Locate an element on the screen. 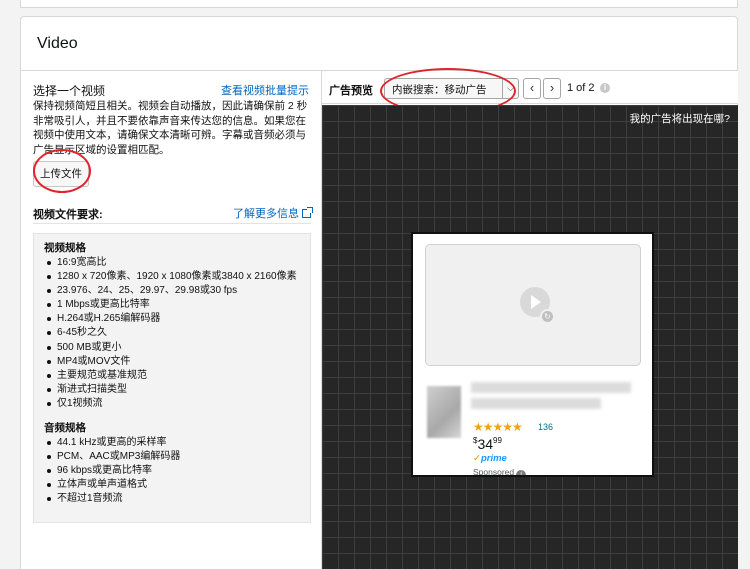  list-item: 仅1视频流 is located at coordinates (172, 404).